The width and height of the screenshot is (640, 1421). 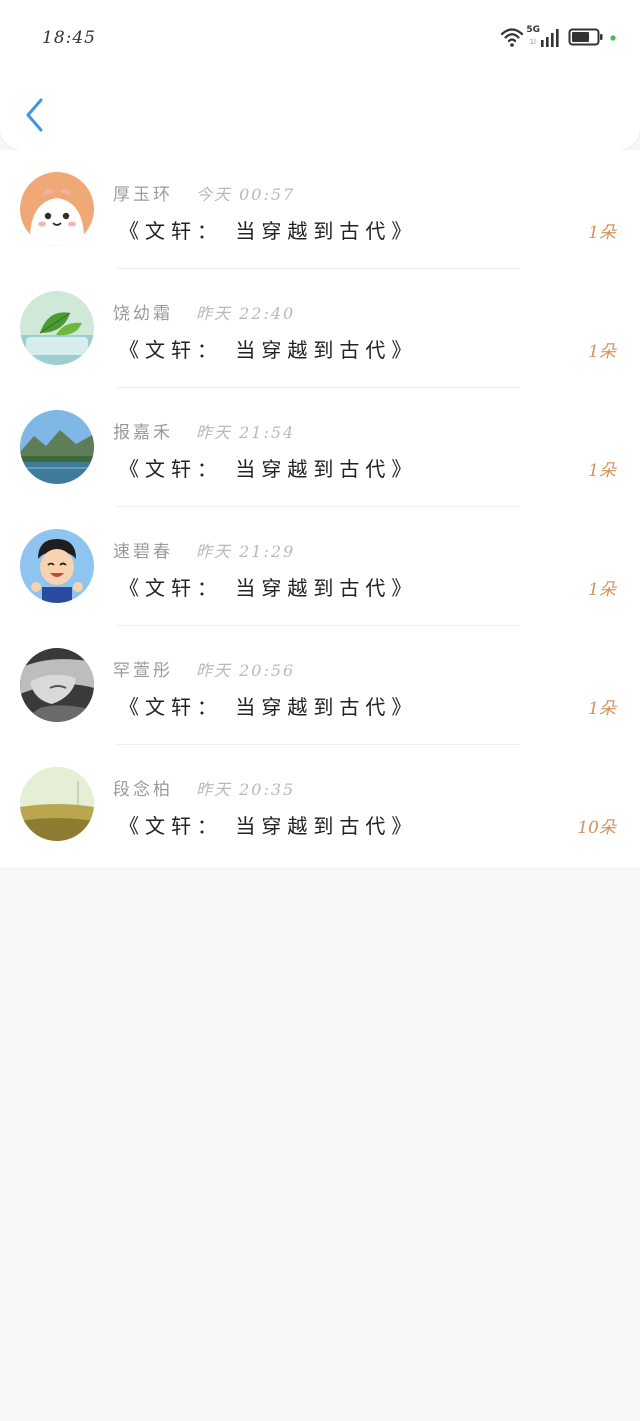 I want to click on monochrome-portrait-avatar-icon, so click(x=57, y=685).